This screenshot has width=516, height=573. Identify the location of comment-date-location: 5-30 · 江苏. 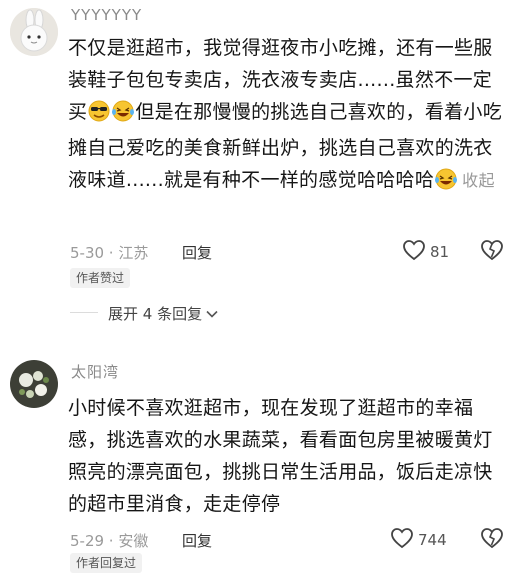
(109, 253).